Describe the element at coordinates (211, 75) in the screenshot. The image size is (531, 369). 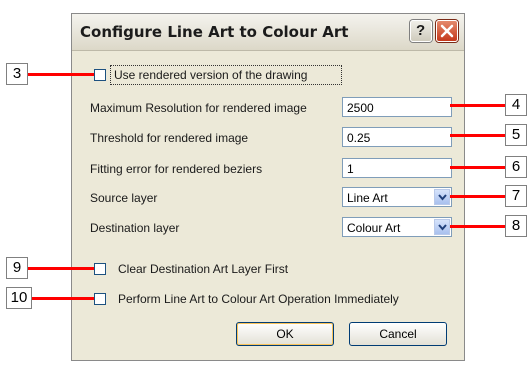
I see `use-rendered-label: Use rendered version of the drawing` at that location.